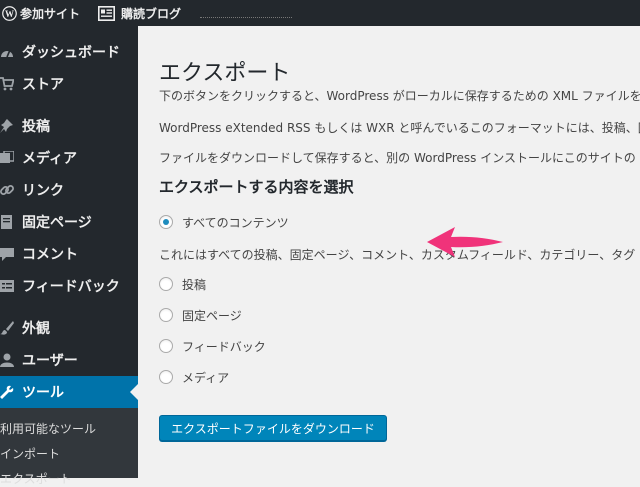 The width and height of the screenshot is (640, 487). I want to click on radio-posts, so click(166, 284).